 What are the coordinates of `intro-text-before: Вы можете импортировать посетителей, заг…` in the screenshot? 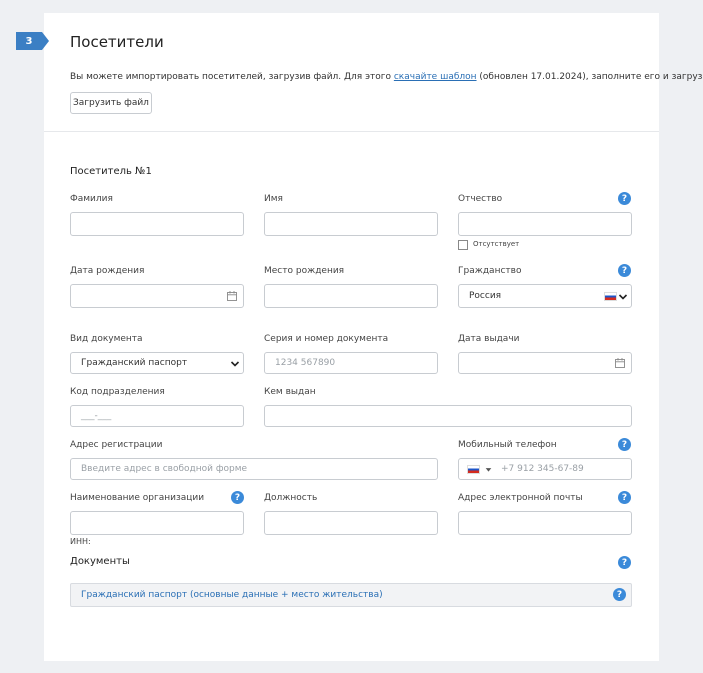 It's located at (232, 77).